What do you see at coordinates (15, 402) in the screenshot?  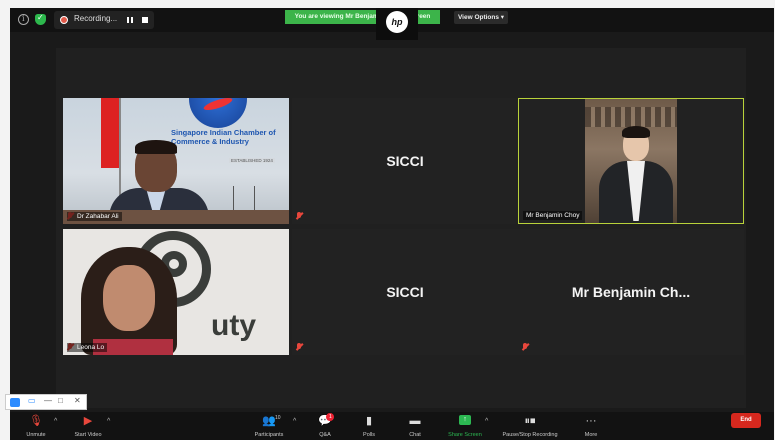 I see `zoom-logo-icon` at bounding box center [15, 402].